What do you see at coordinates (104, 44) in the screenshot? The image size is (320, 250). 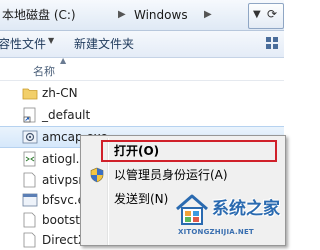 I see `new-folder-button: 新建文件夹` at bounding box center [104, 44].